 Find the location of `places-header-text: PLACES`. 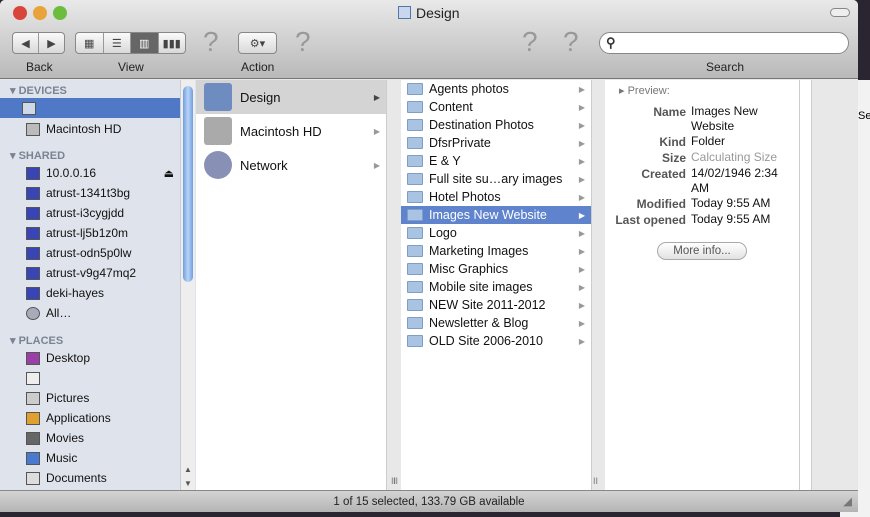

places-header-text: PLACES is located at coordinates (41, 341).